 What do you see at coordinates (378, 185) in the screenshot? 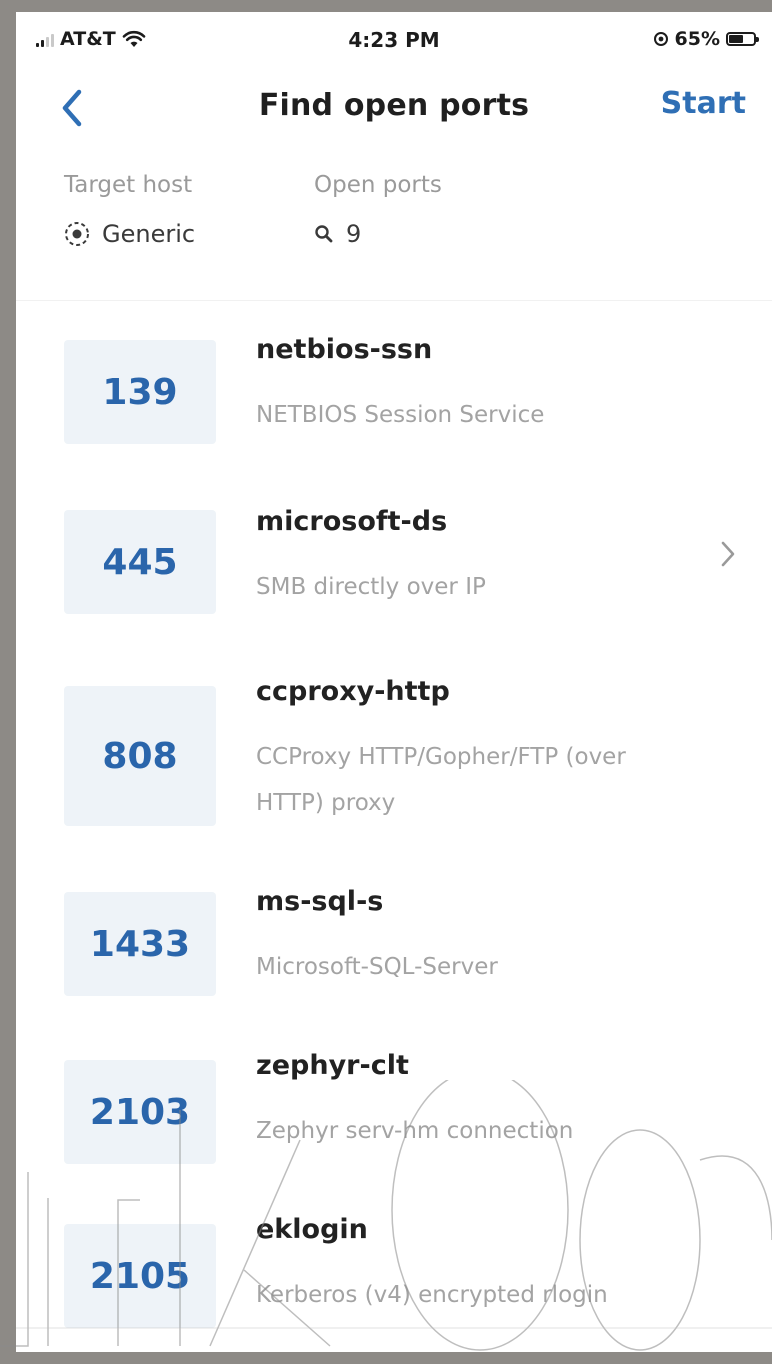
I see `open-ports-label: Open ports` at bounding box center [378, 185].